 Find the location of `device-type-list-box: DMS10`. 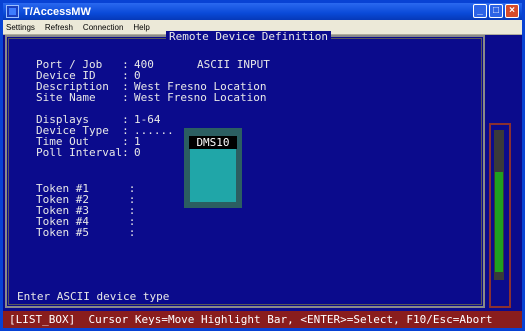

device-type-list-box: DMS10 is located at coordinates (213, 168).